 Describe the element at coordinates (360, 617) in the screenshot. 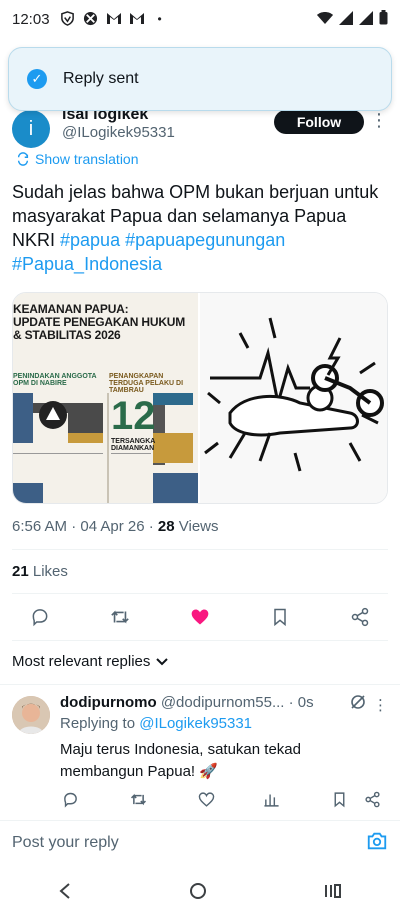

I see `share-icon` at that location.